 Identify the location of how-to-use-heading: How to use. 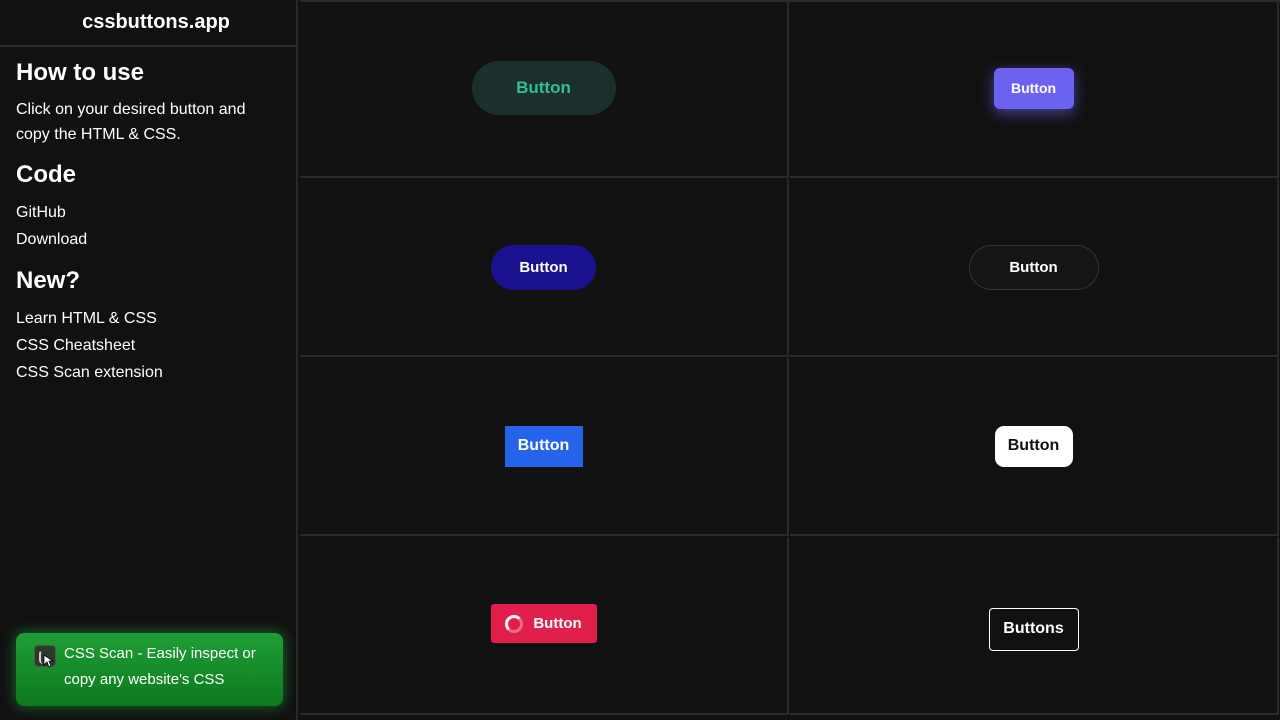
(80, 72).